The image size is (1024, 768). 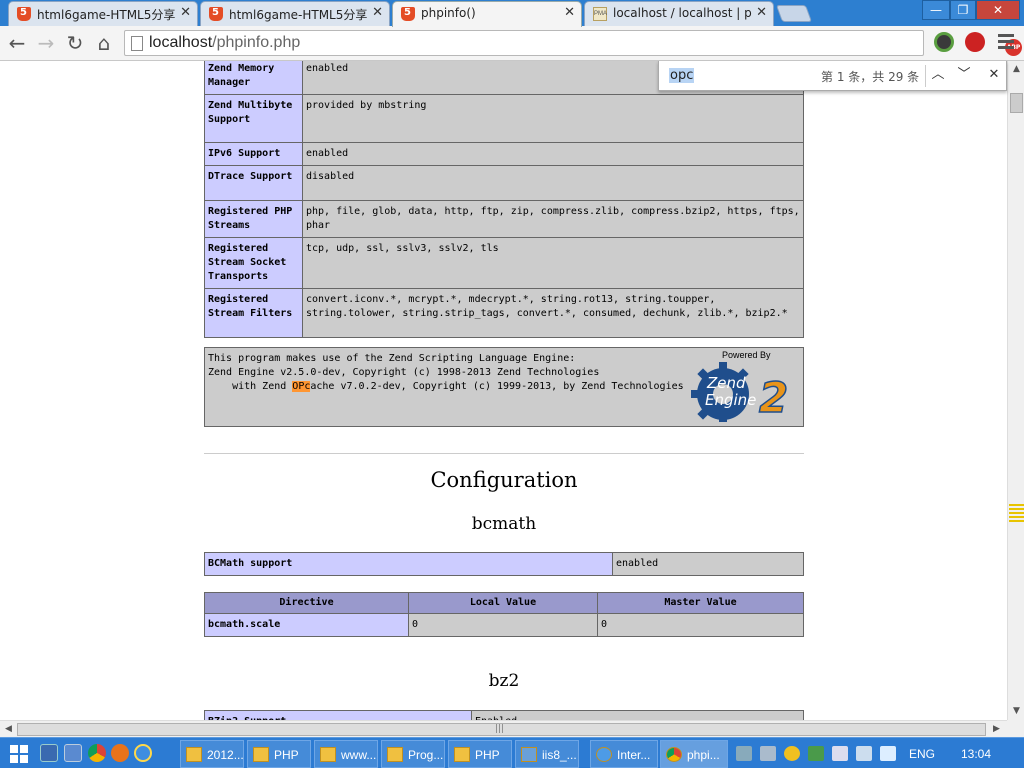 What do you see at coordinates (840, 753) in the screenshot?
I see `action-center-flag-icon` at bounding box center [840, 753].